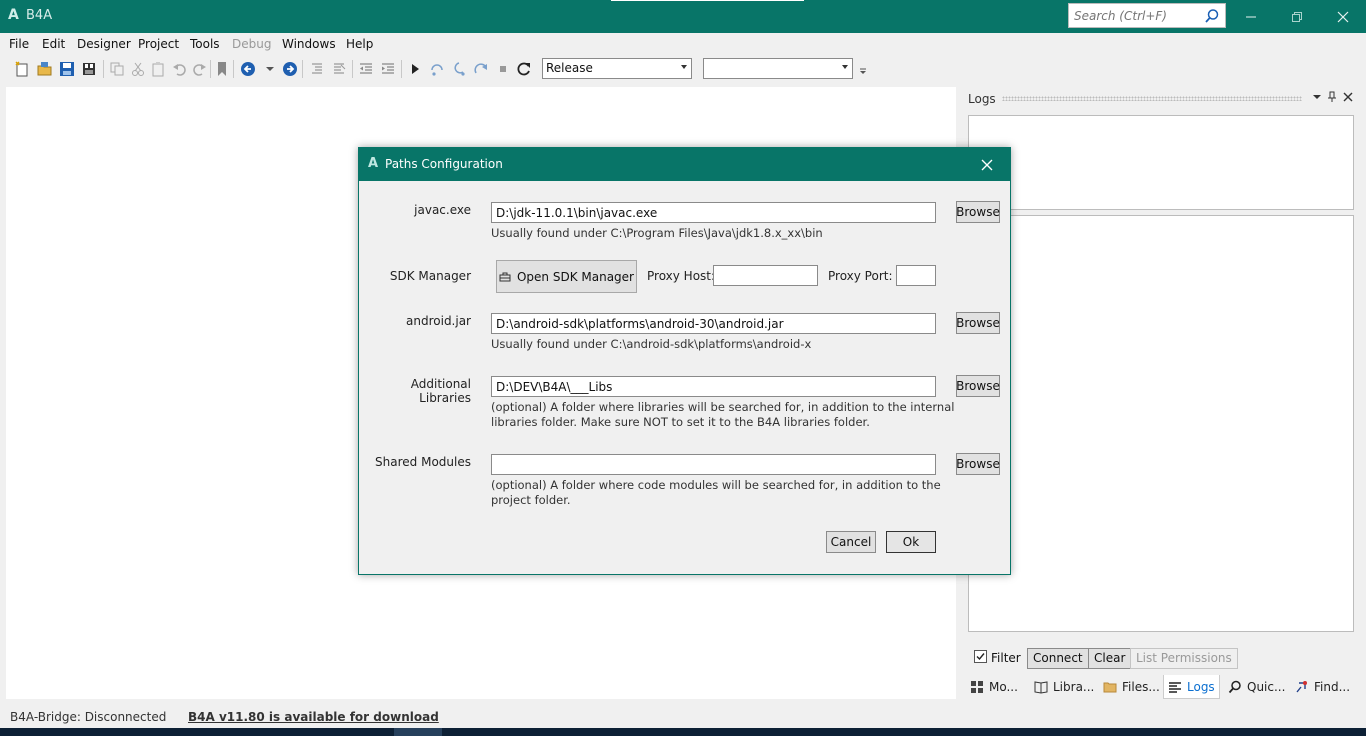  What do you see at coordinates (987, 164) in the screenshot?
I see `dialog-close-button` at bounding box center [987, 164].